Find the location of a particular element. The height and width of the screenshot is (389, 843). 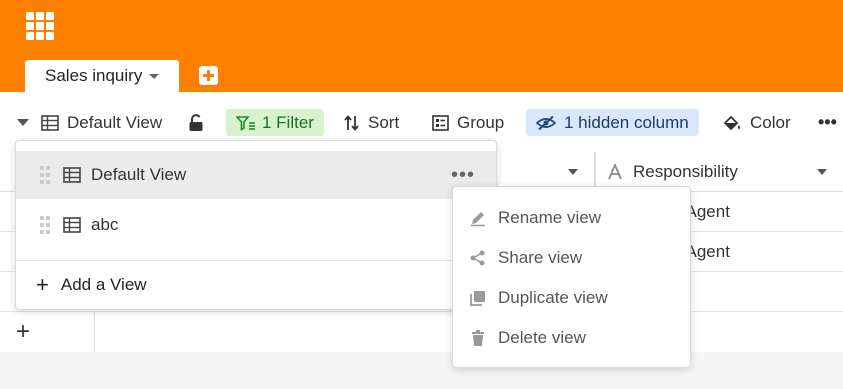

sort-button: Sort is located at coordinates (371, 122).